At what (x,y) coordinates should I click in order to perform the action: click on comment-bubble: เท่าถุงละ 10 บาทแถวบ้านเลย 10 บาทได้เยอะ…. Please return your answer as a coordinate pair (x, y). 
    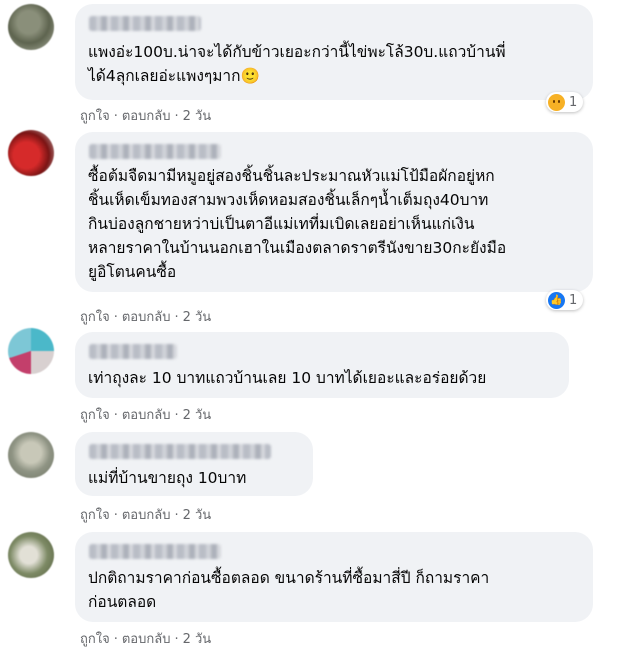
    Looking at the image, I should click on (322, 365).